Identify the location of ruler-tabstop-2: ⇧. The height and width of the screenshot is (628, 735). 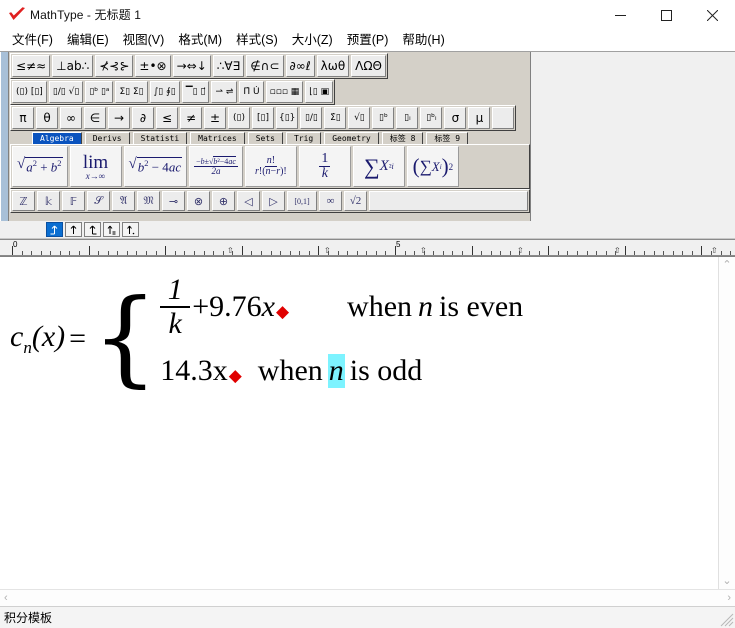
(327, 251).